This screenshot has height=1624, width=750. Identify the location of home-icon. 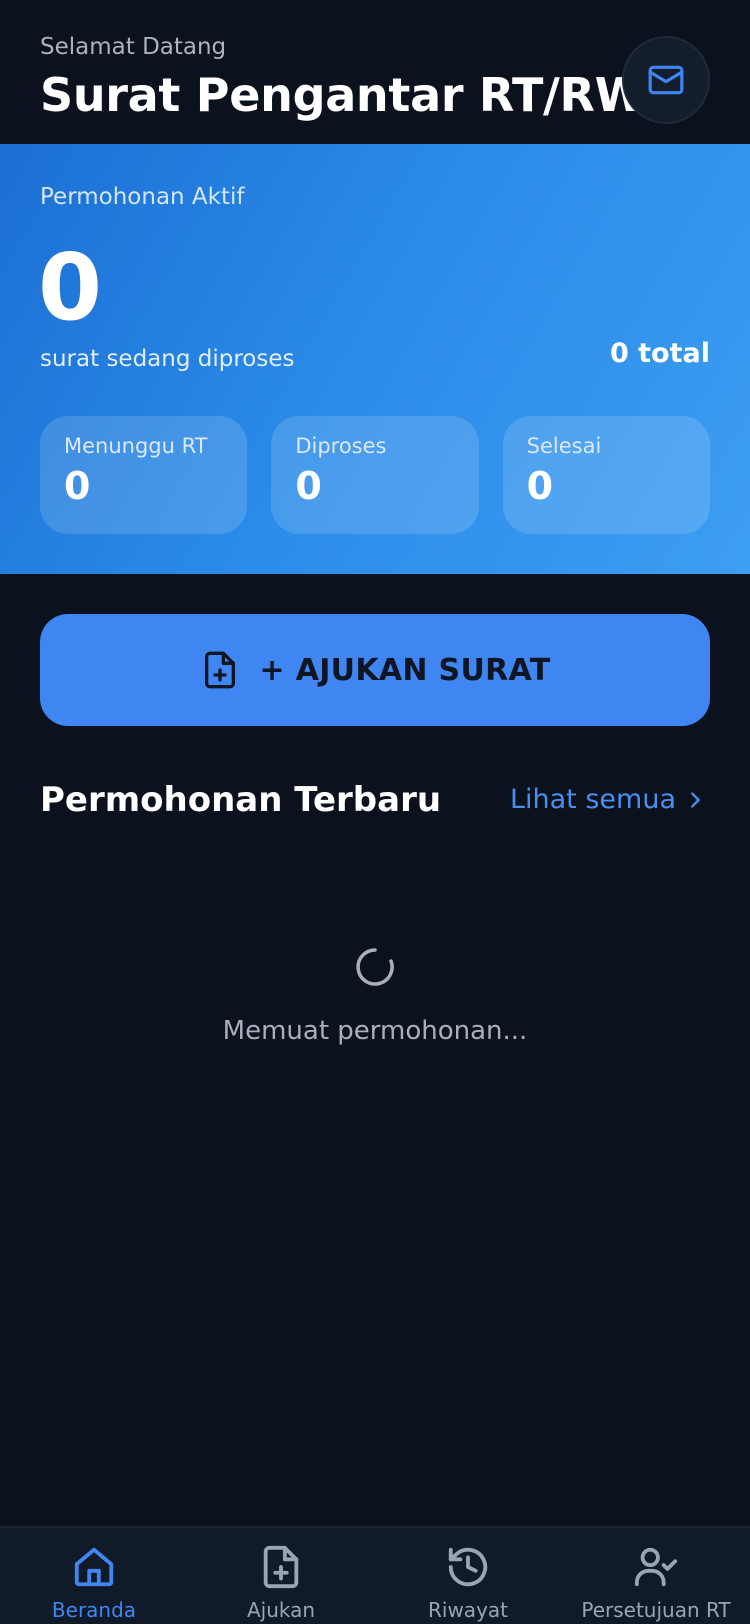
(94, 1567).